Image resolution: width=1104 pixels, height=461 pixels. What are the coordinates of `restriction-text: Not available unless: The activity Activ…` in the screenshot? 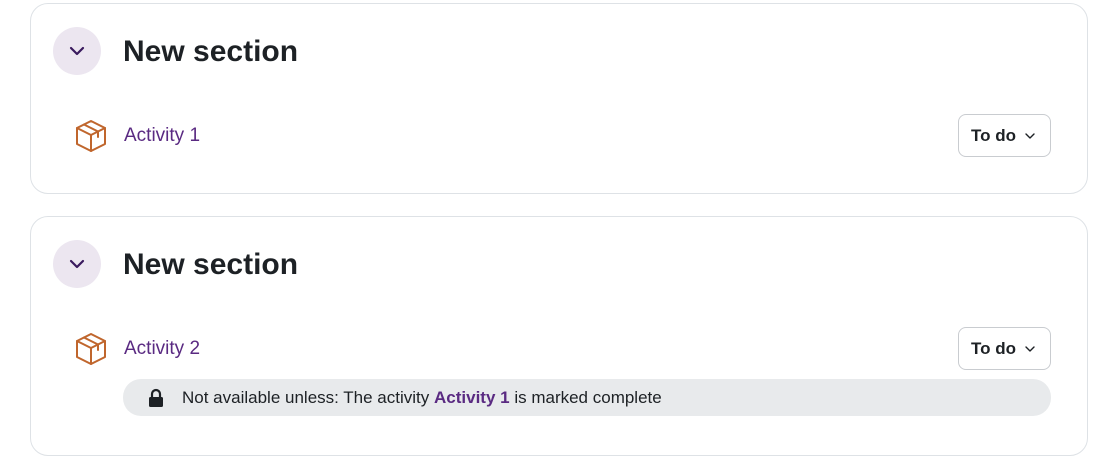 It's located at (422, 398).